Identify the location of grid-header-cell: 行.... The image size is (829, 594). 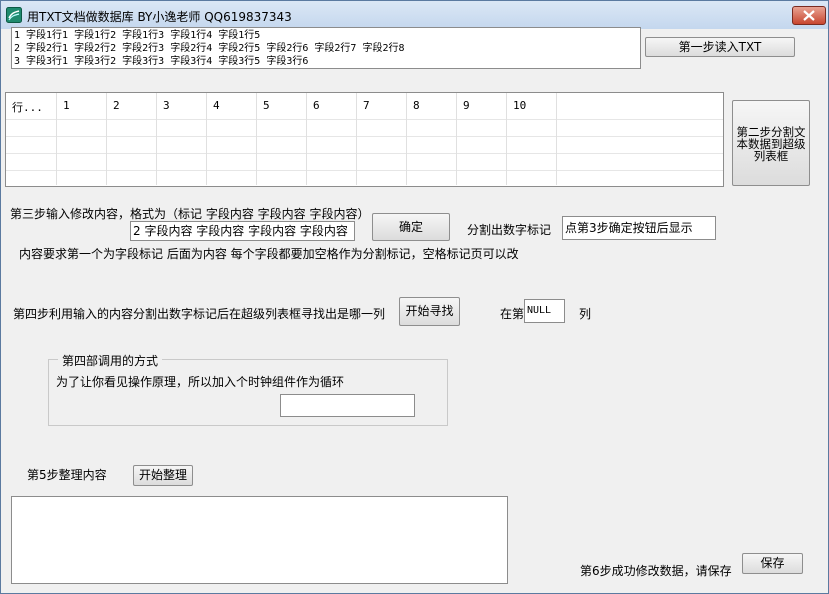
(27, 107).